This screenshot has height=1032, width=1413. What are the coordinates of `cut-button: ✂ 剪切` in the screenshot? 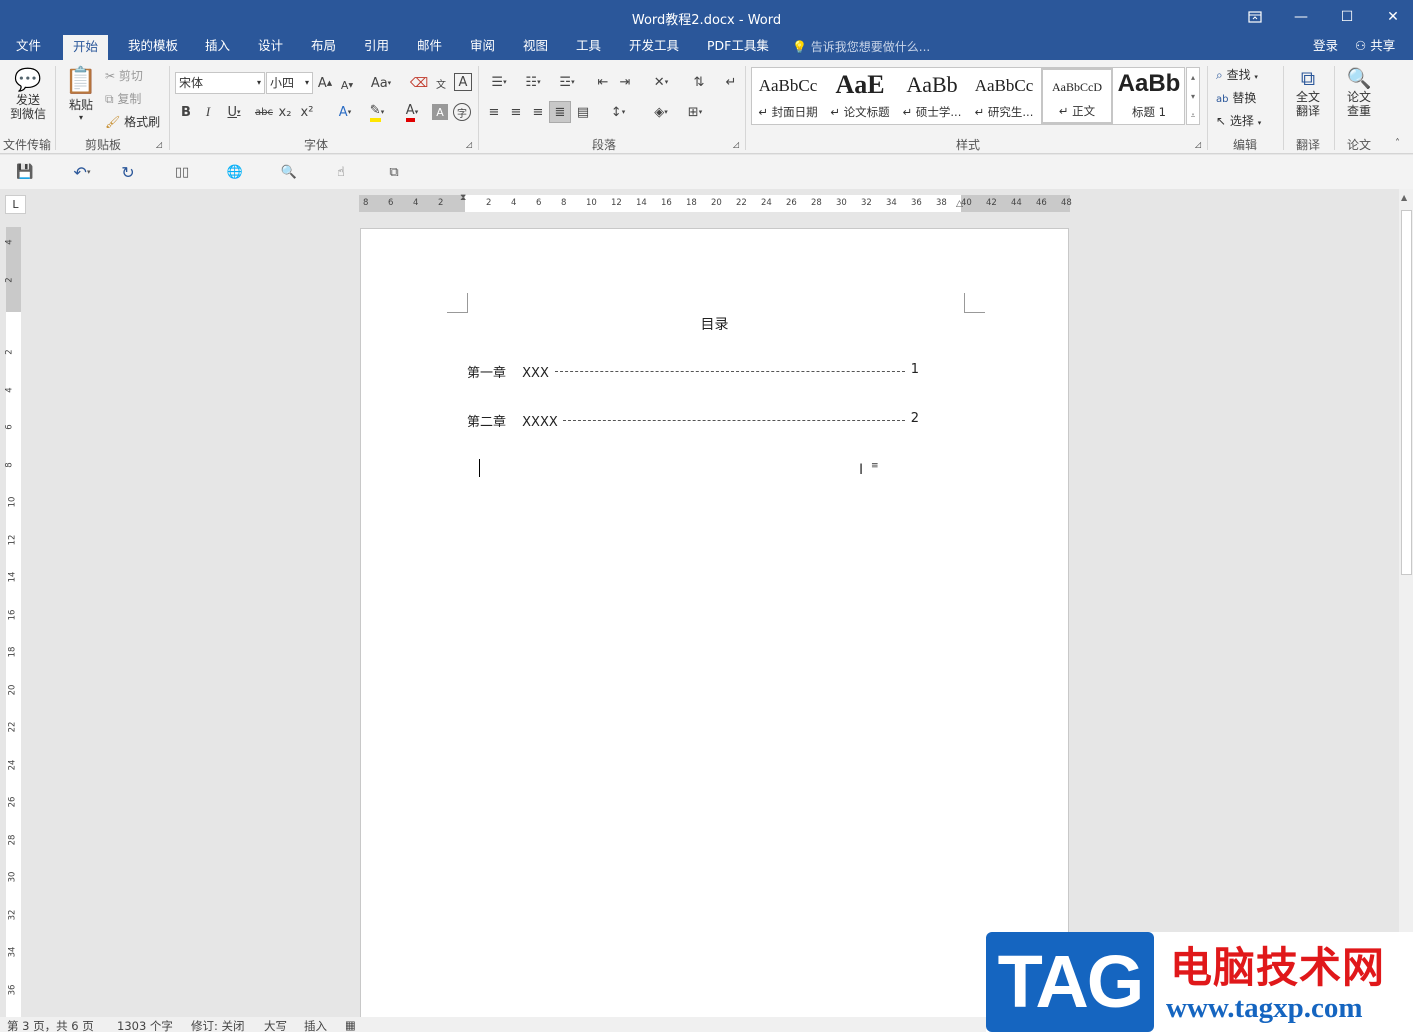 It's located at (124, 75).